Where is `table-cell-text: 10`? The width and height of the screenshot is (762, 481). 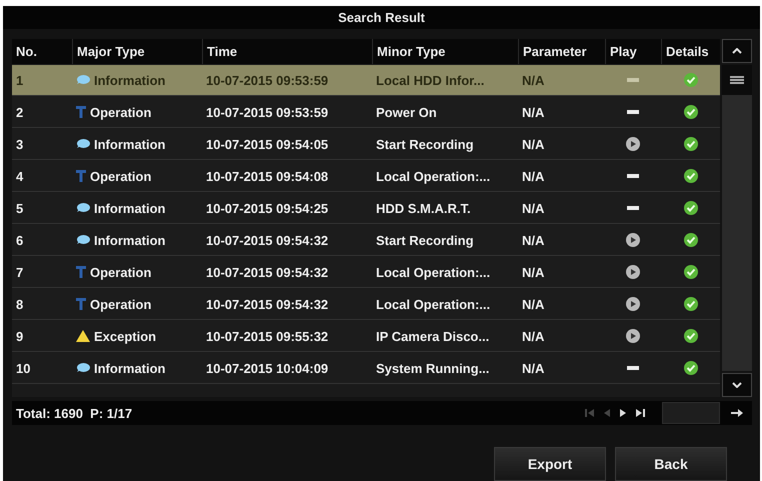
table-cell-text: 10 is located at coordinates (23, 369).